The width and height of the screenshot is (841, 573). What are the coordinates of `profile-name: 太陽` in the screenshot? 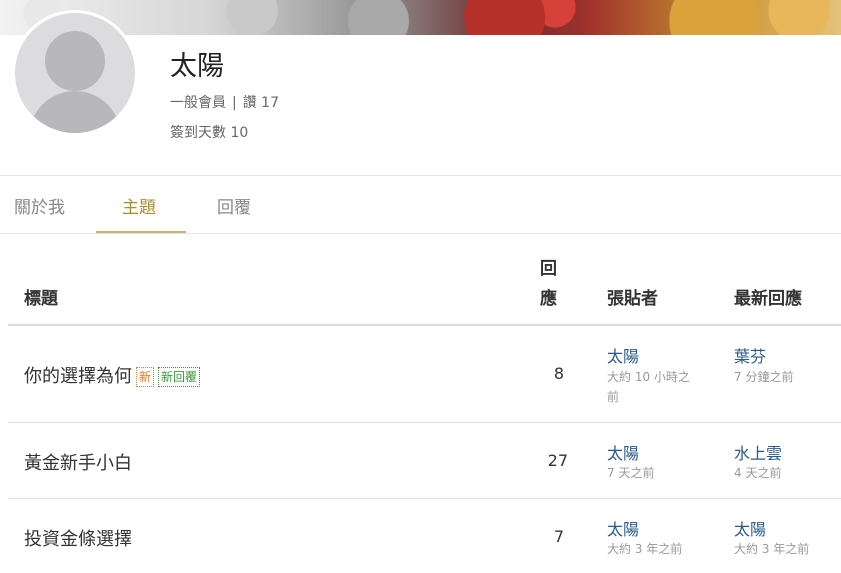 It's located at (197, 66).